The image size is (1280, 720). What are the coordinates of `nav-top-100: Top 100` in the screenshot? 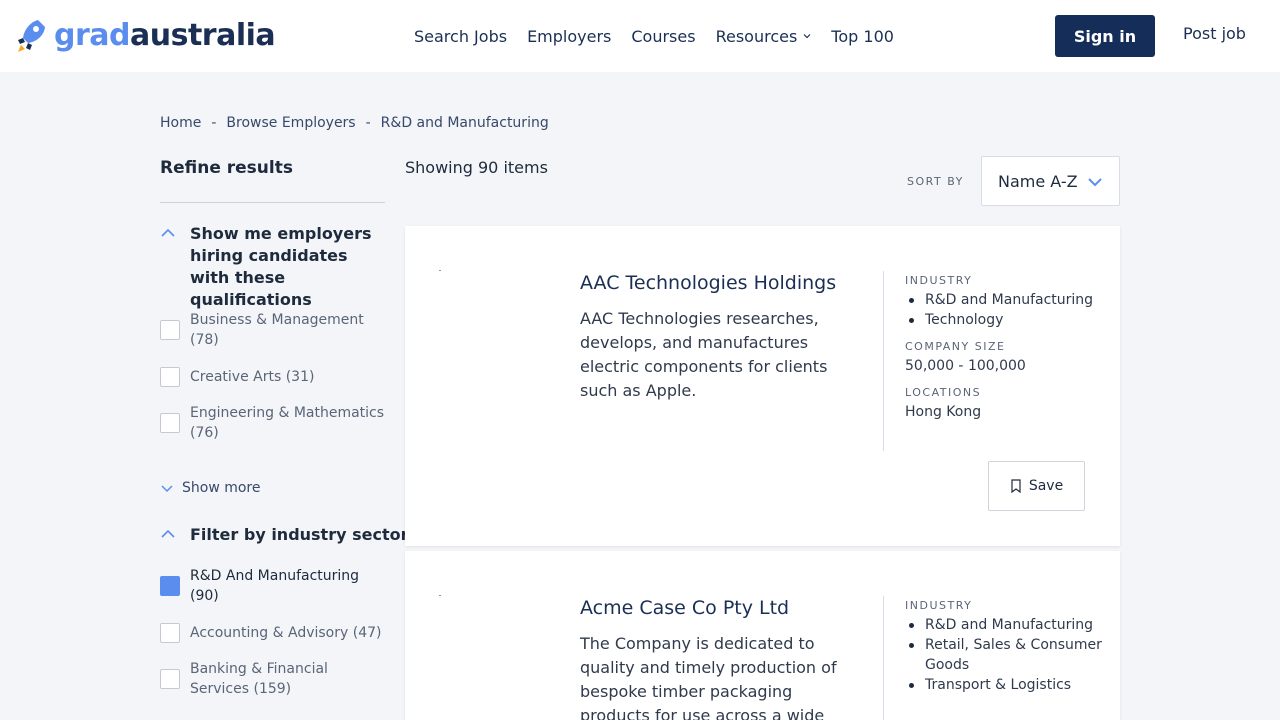 It's located at (862, 36).